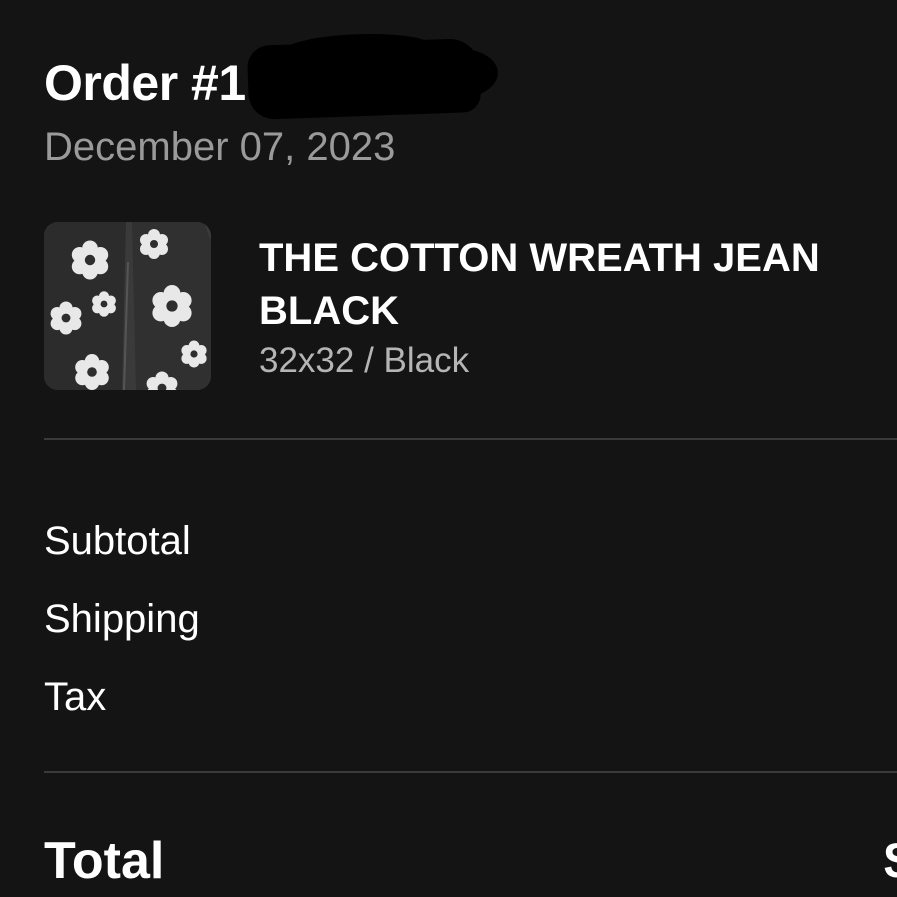  I want to click on subtotal-label: Subtotal, so click(117, 541).